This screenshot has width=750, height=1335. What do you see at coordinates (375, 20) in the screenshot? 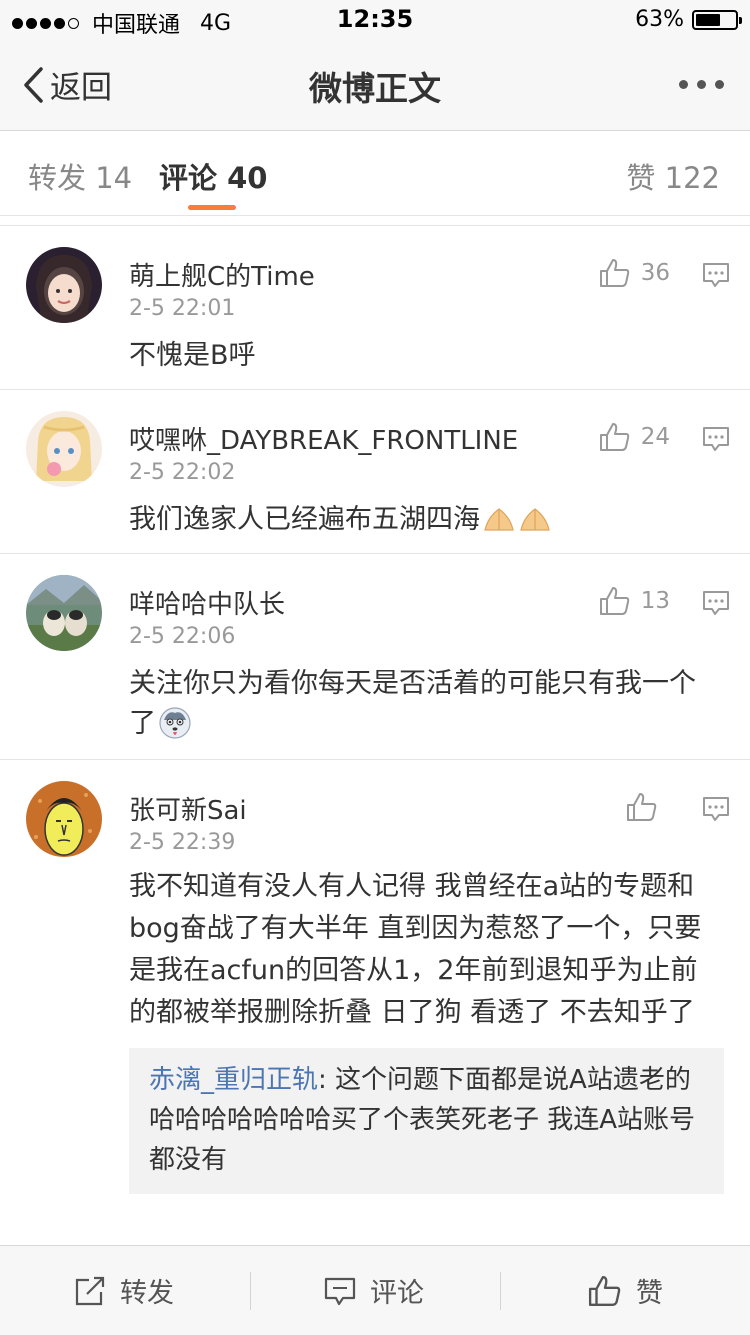
I see `status-bar: 中国联通 4G 12:35 63%` at bounding box center [375, 20].